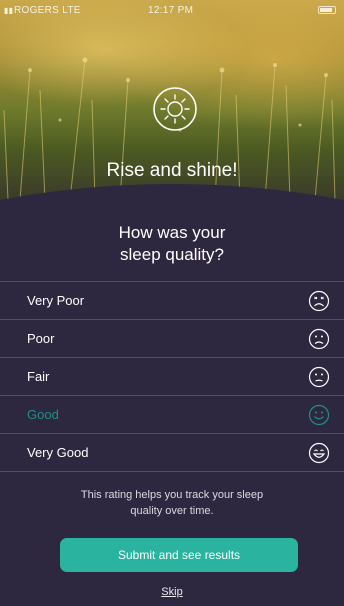 The image size is (344, 606). Describe the element at coordinates (319, 452) in the screenshot. I see `very-happy-face-icon` at that location.